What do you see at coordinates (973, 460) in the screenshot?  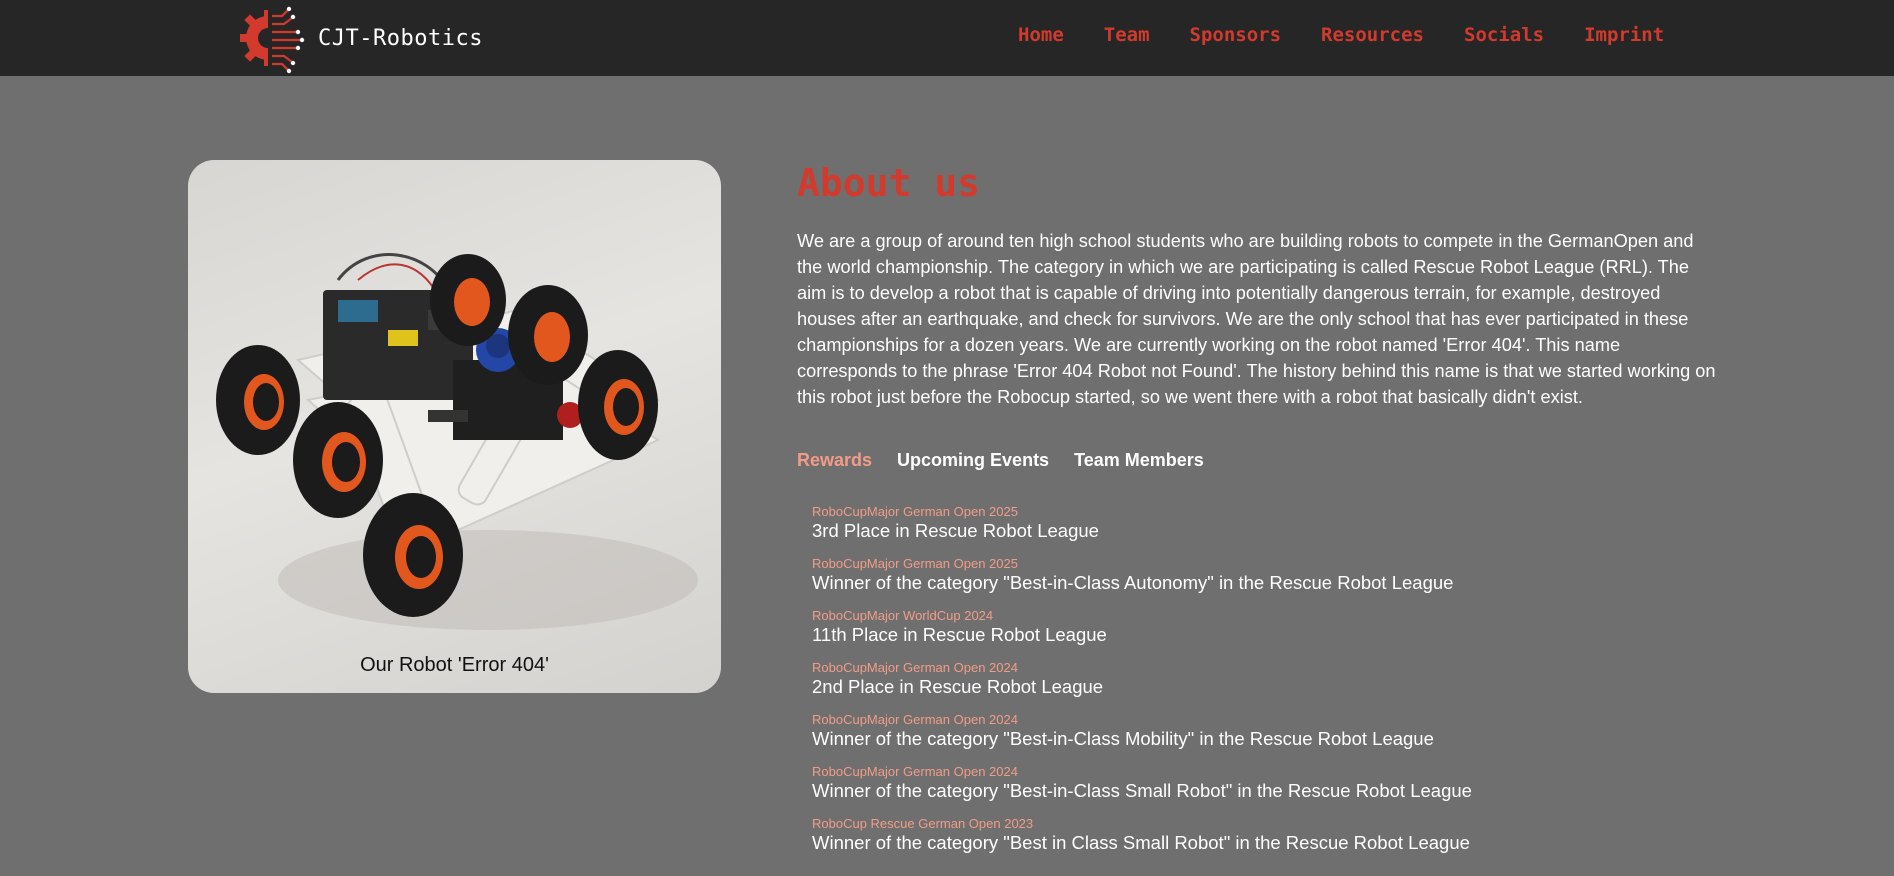 I see `tab-upcoming-events: Upcoming Events` at bounding box center [973, 460].